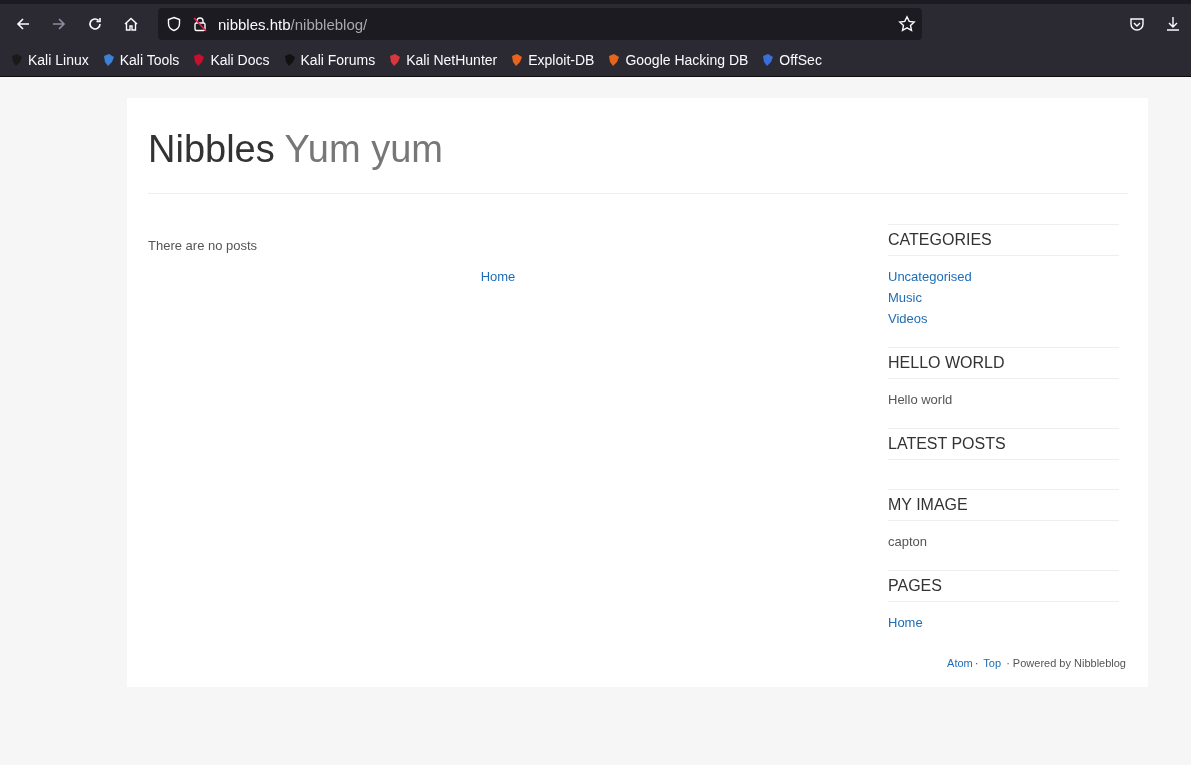  I want to click on footer-link: Top, so click(992, 663).